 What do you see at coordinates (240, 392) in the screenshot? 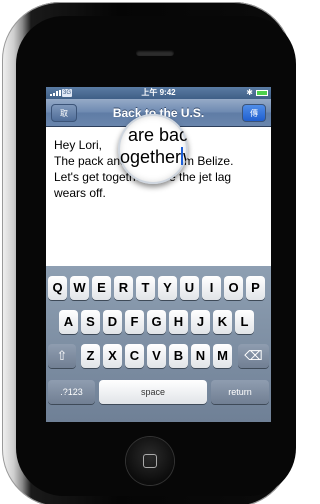
I see `return-key: return` at bounding box center [240, 392].